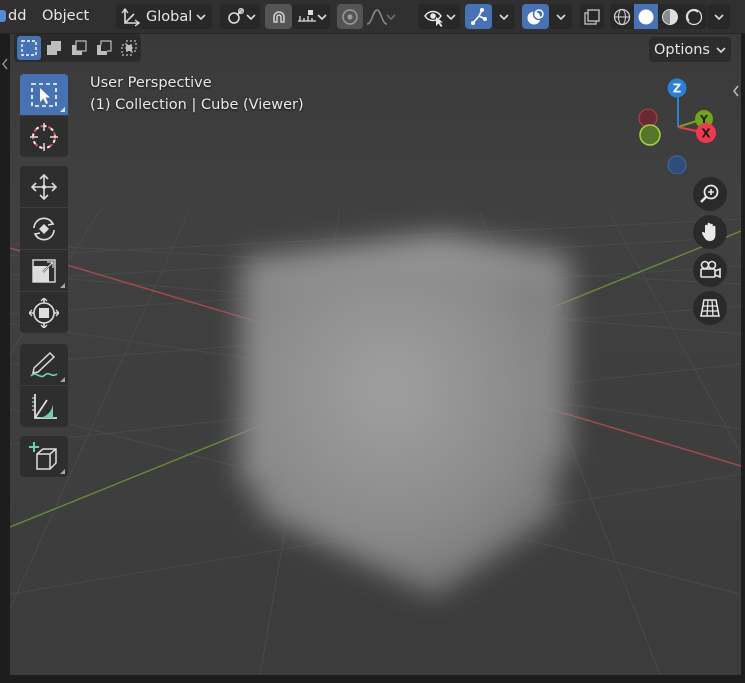 This screenshot has width=745, height=683. I want to click on xray-icon, so click(592, 16).